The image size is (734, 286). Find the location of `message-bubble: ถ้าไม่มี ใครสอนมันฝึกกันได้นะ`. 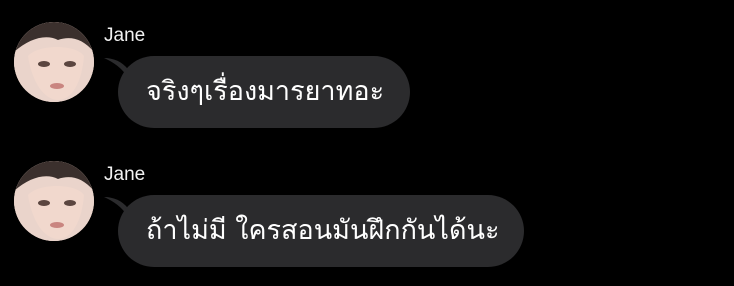

message-bubble: ถ้าไม่มี ใครสอนมันฝึกกันได้นะ is located at coordinates (321, 231).